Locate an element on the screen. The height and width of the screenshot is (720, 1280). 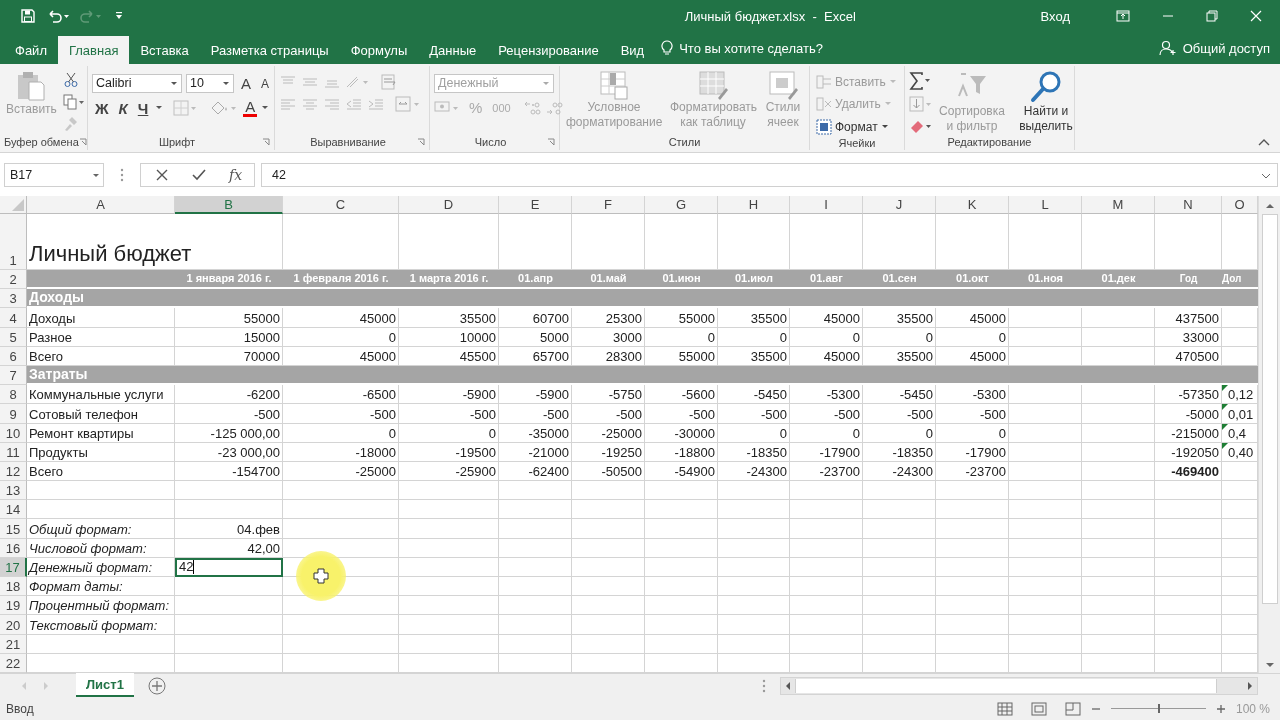
column-header: E is located at coordinates (535, 205).